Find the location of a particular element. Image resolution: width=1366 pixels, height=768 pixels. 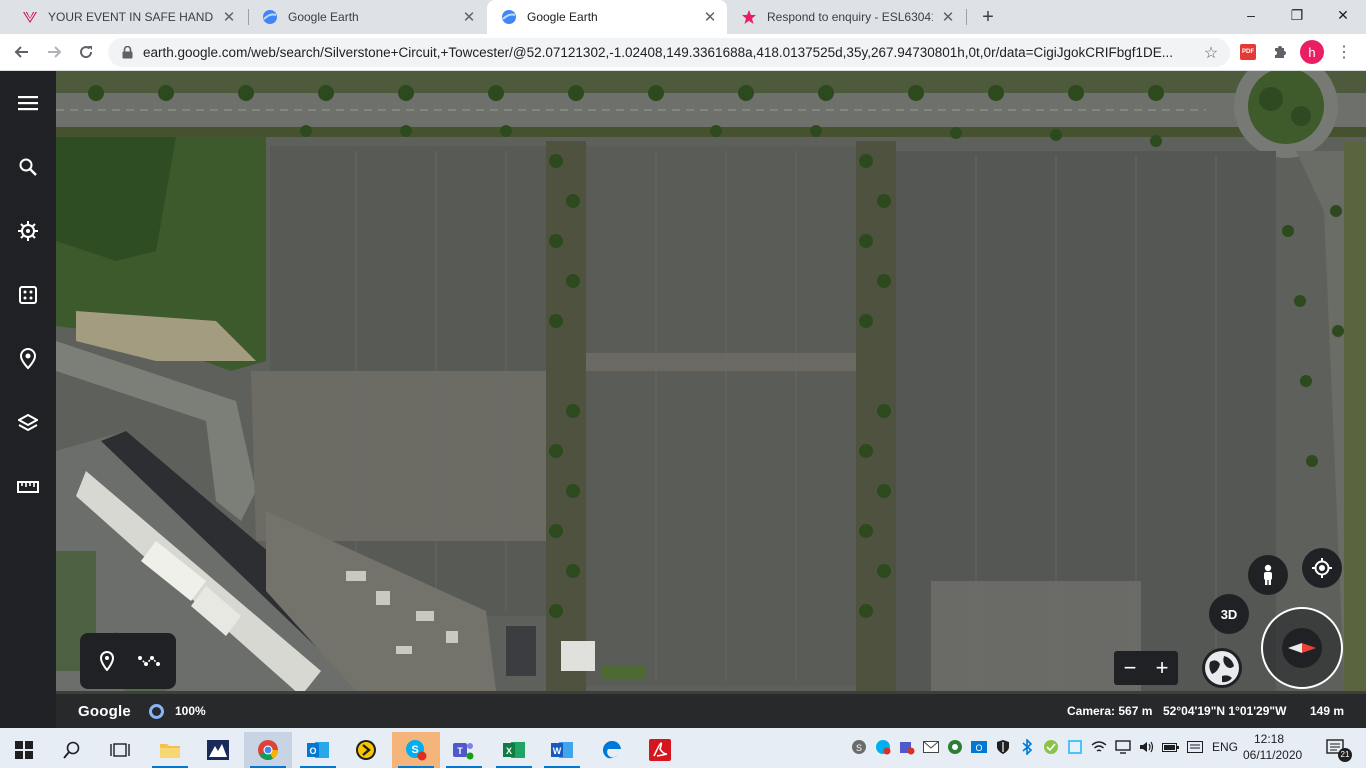

excel-icon: X is located at coordinates (514, 750).